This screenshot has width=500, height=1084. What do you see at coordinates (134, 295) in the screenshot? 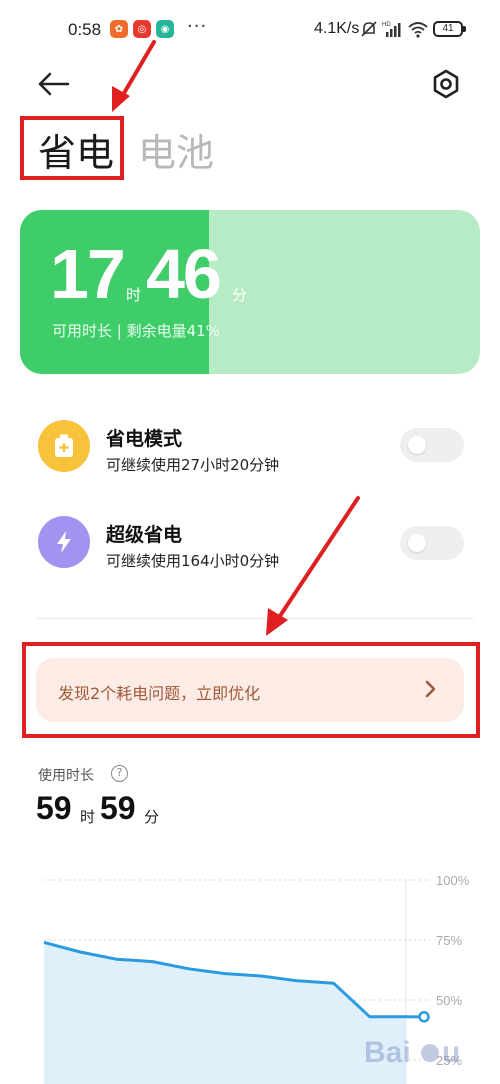
I see `battery-hours-unit: 时` at bounding box center [134, 295].